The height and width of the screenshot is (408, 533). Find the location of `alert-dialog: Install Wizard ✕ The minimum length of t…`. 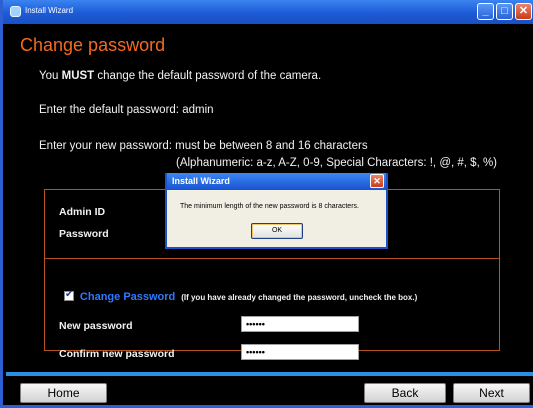

alert-dialog: Install Wizard ✕ The minimum length of t… is located at coordinates (276, 211).